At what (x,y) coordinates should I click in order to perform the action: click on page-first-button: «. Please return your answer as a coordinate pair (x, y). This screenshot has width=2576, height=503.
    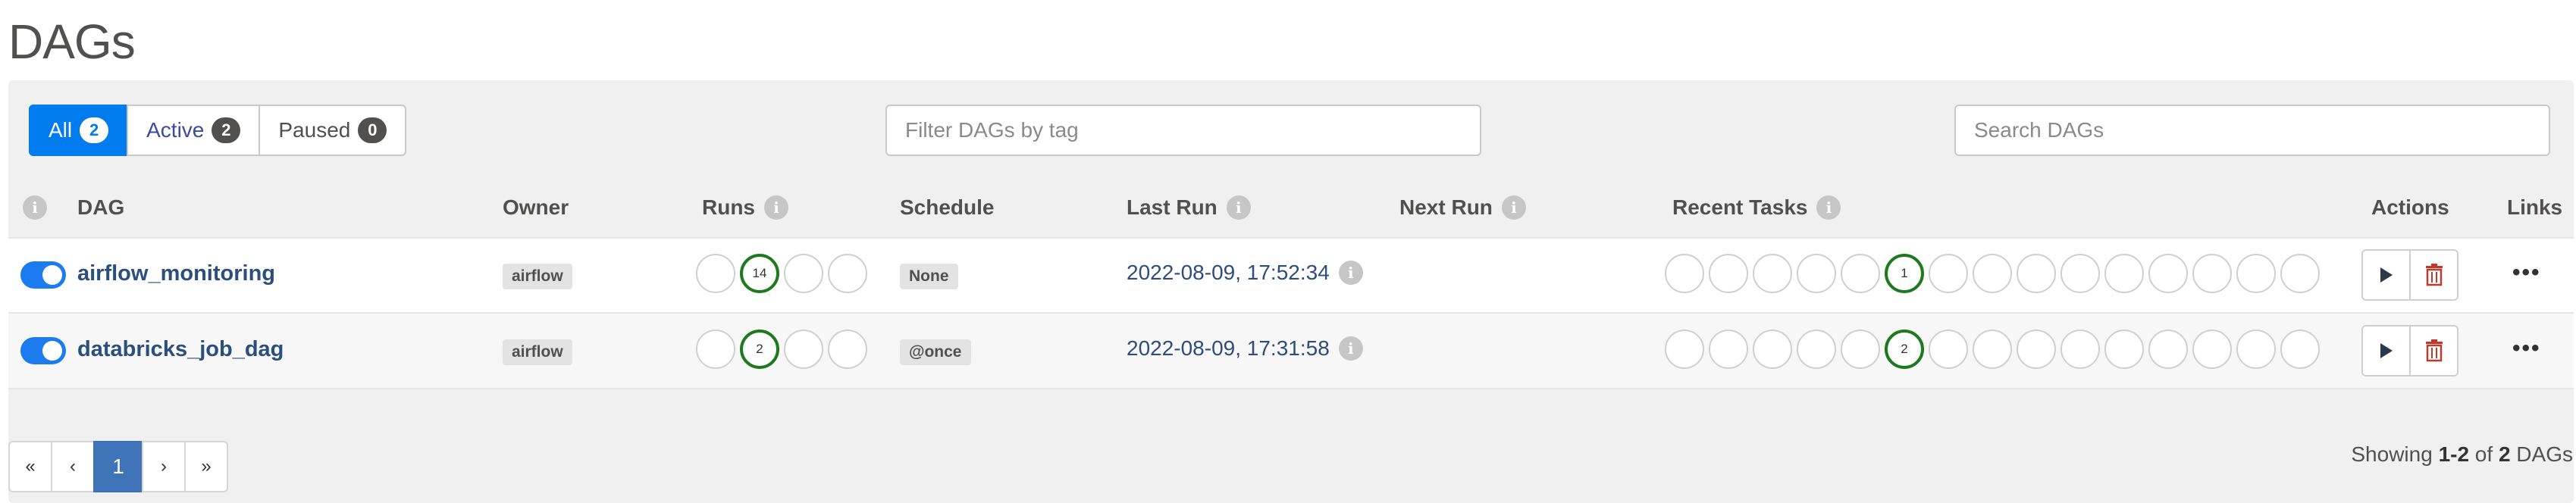
    Looking at the image, I should click on (30, 466).